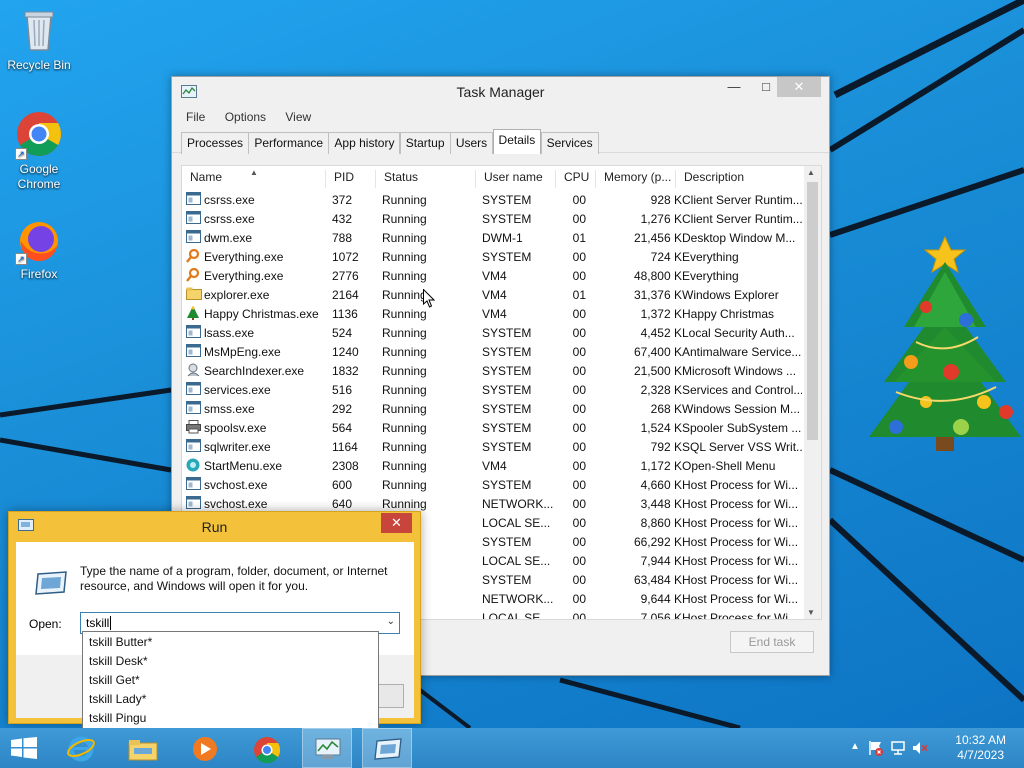 This screenshot has width=1024, height=768. Describe the element at coordinates (898, 749) in the screenshot. I see `network-icon` at that location.